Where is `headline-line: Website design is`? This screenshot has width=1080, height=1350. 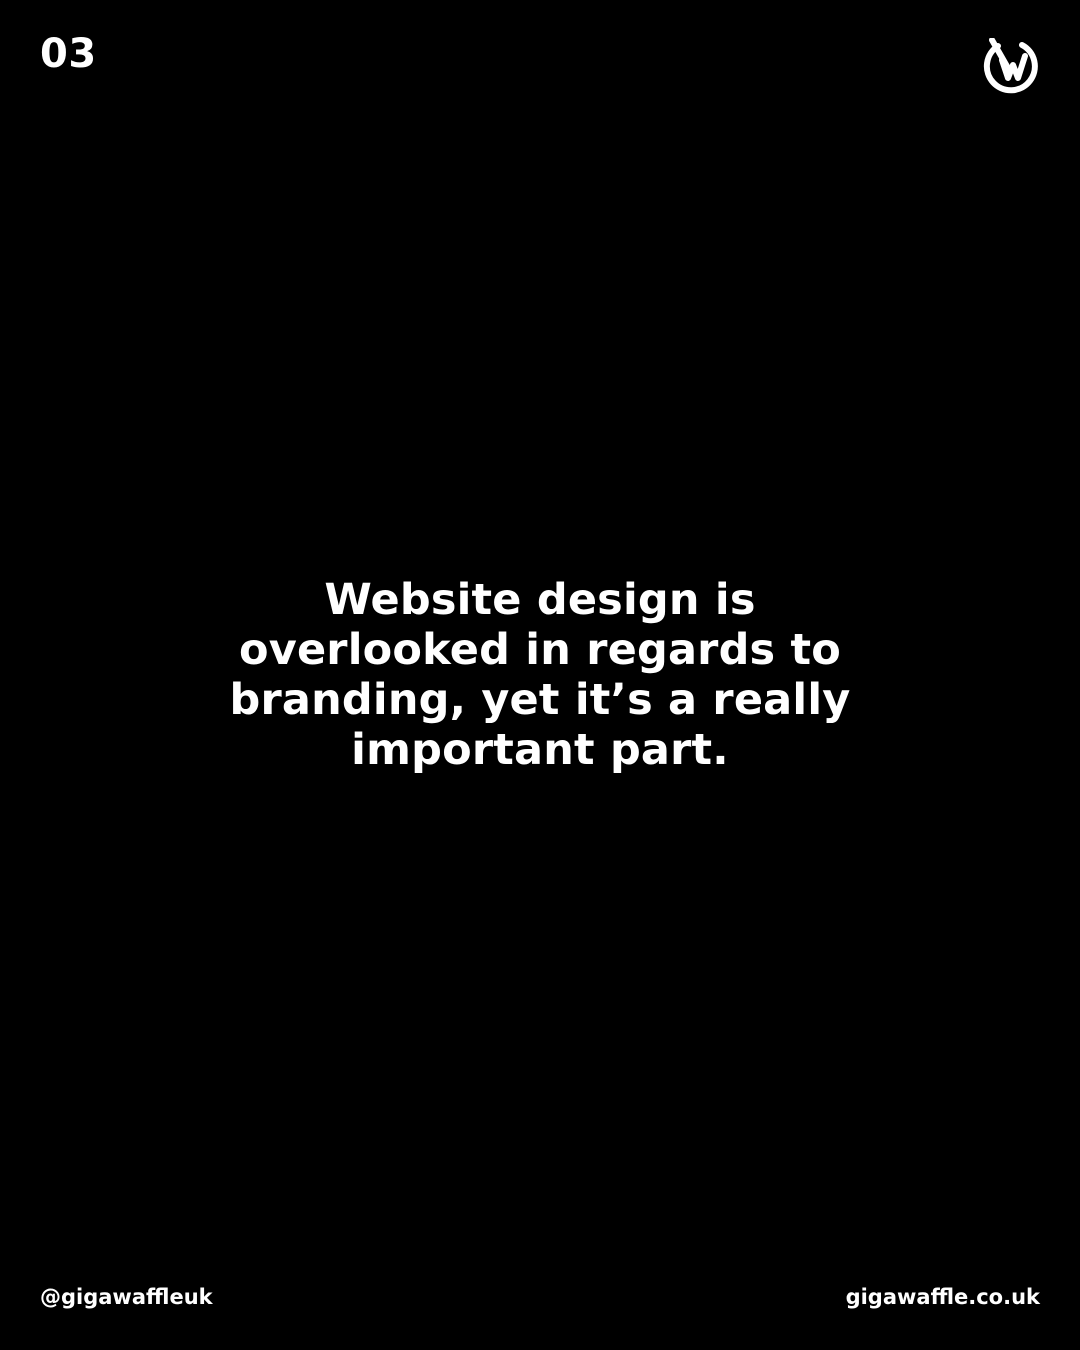
headline-line: Website design is is located at coordinates (540, 600).